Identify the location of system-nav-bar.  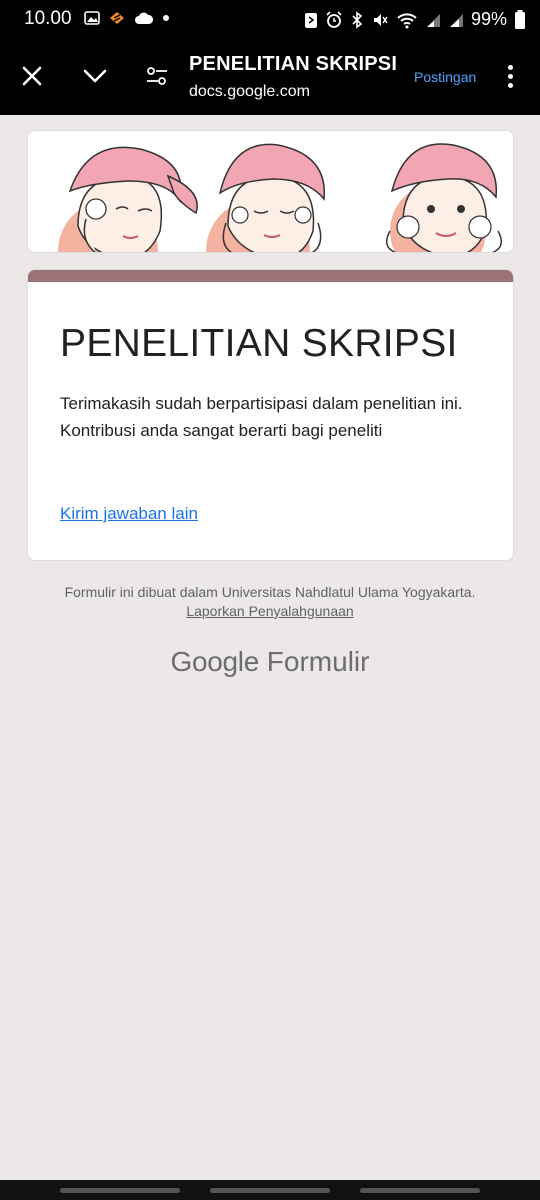
(270, 1190).